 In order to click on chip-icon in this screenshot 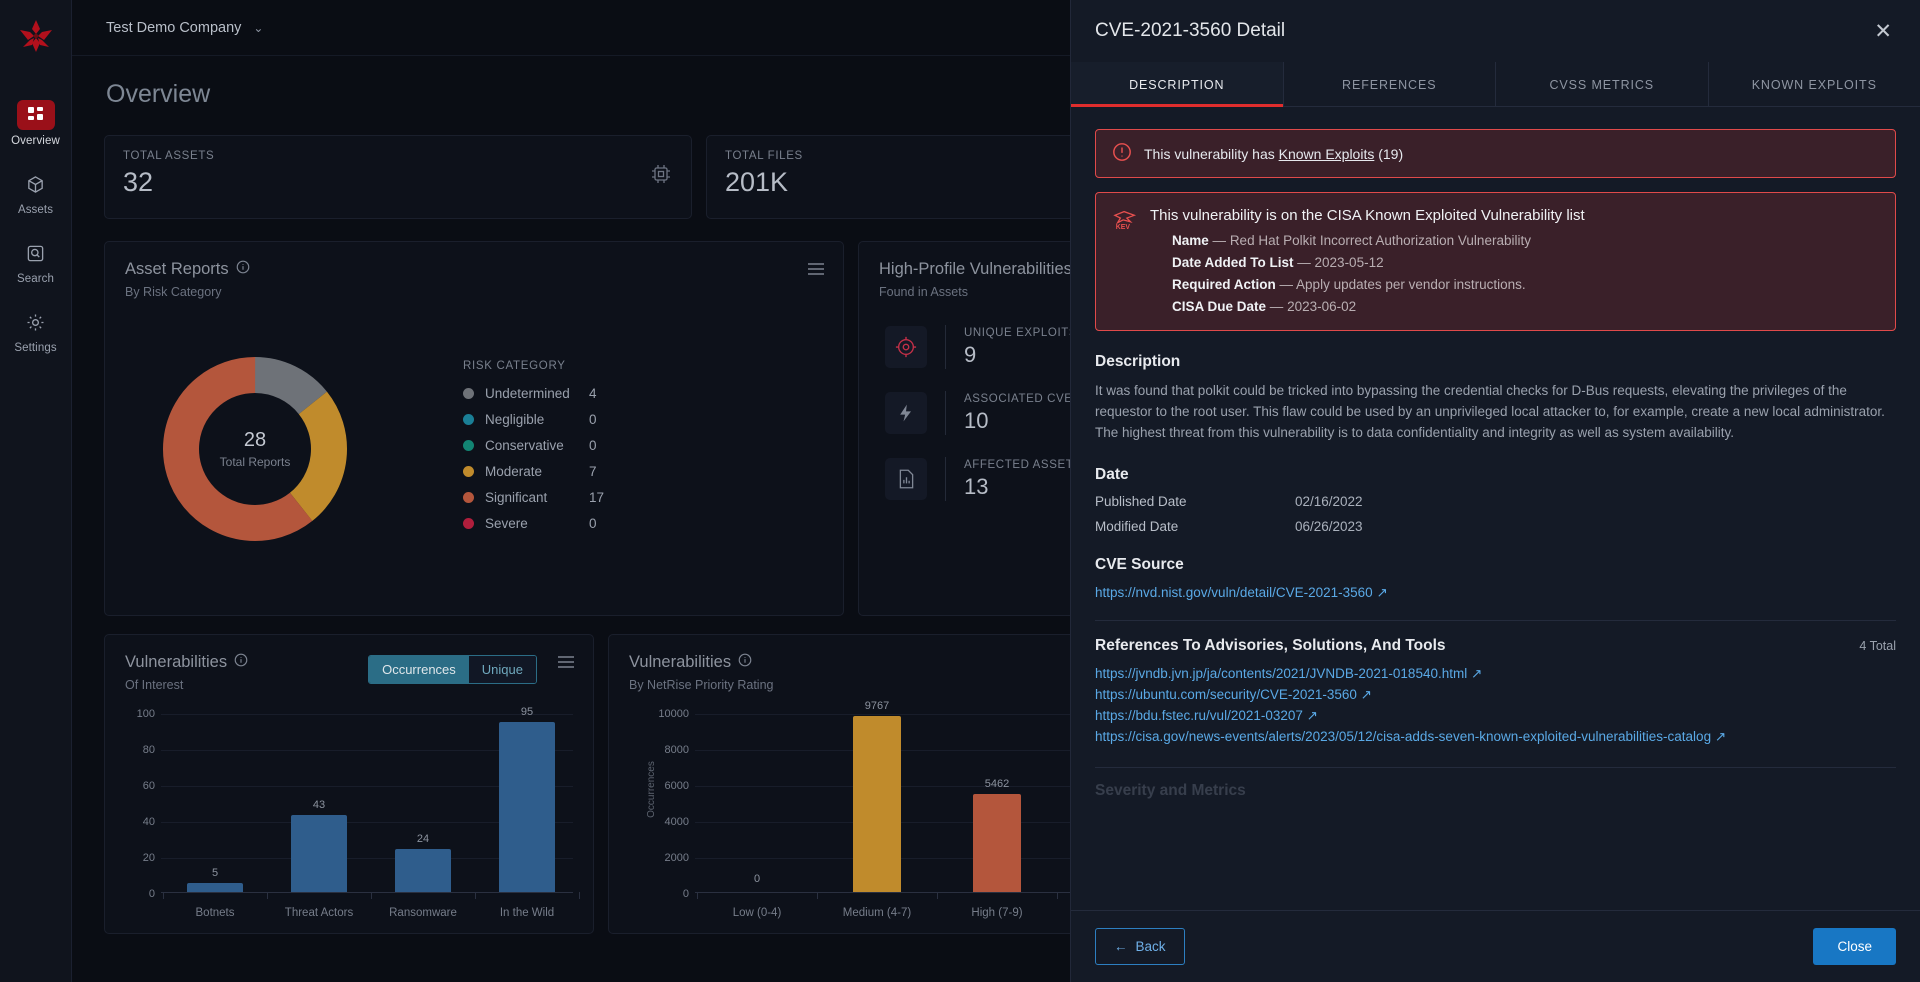, I will do `click(662, 175)`.